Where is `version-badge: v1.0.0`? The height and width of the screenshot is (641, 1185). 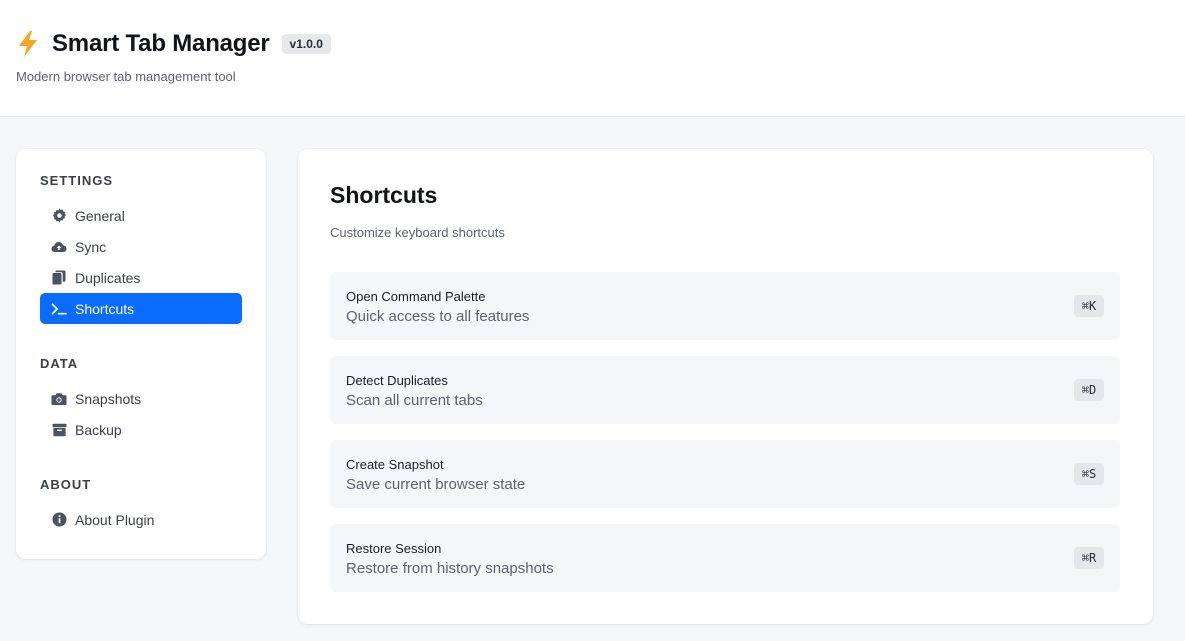
version-badge: v1.0.0 is located at coordinates (306, 44).